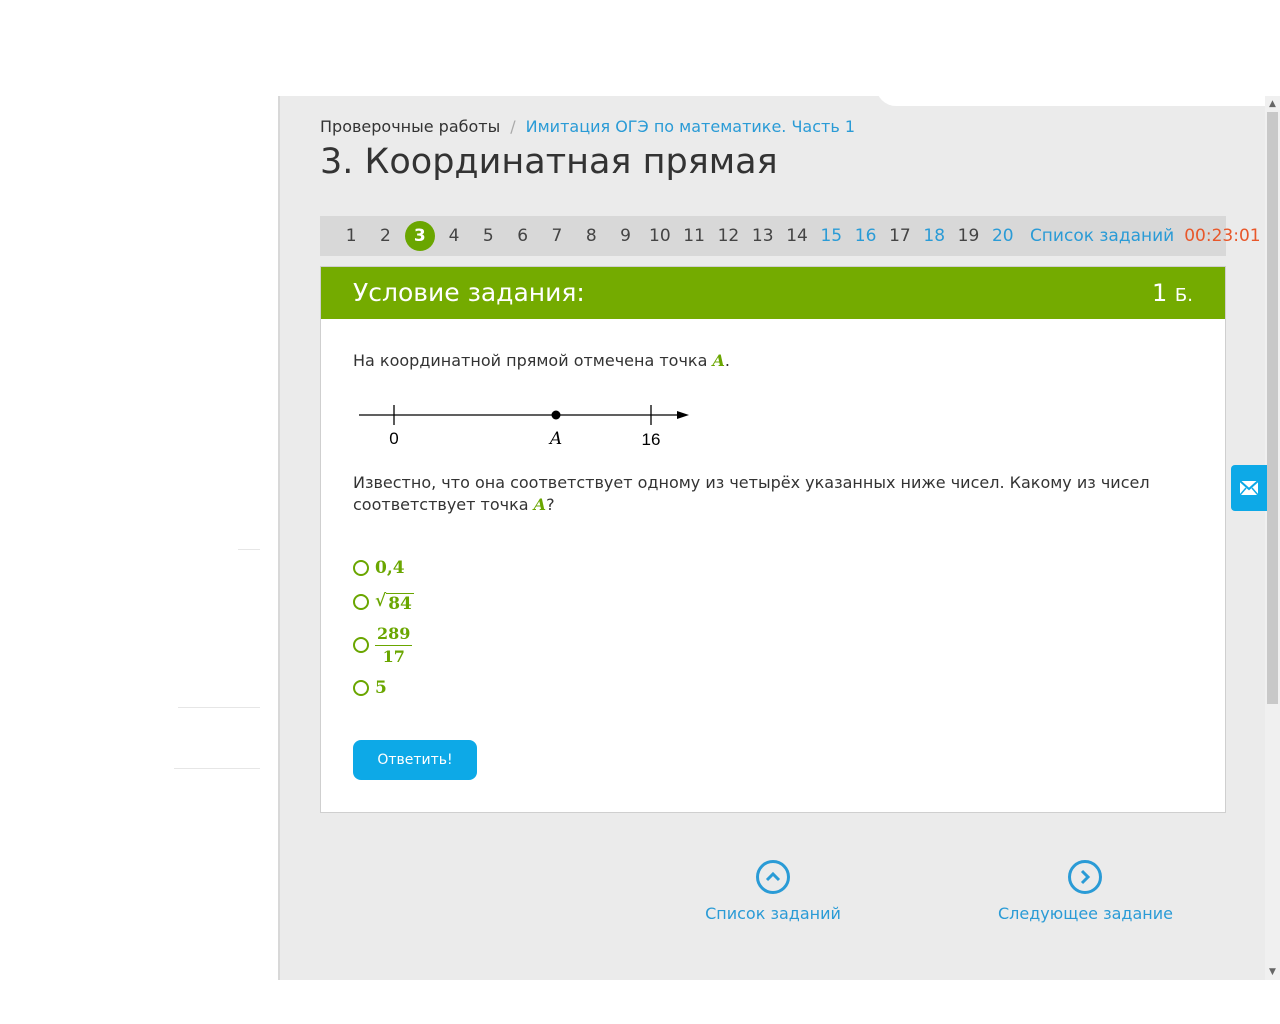 The width and height of the screenshot is (1280, 1024). I want to click on scrollbar-thumb, so click(1272, 408).